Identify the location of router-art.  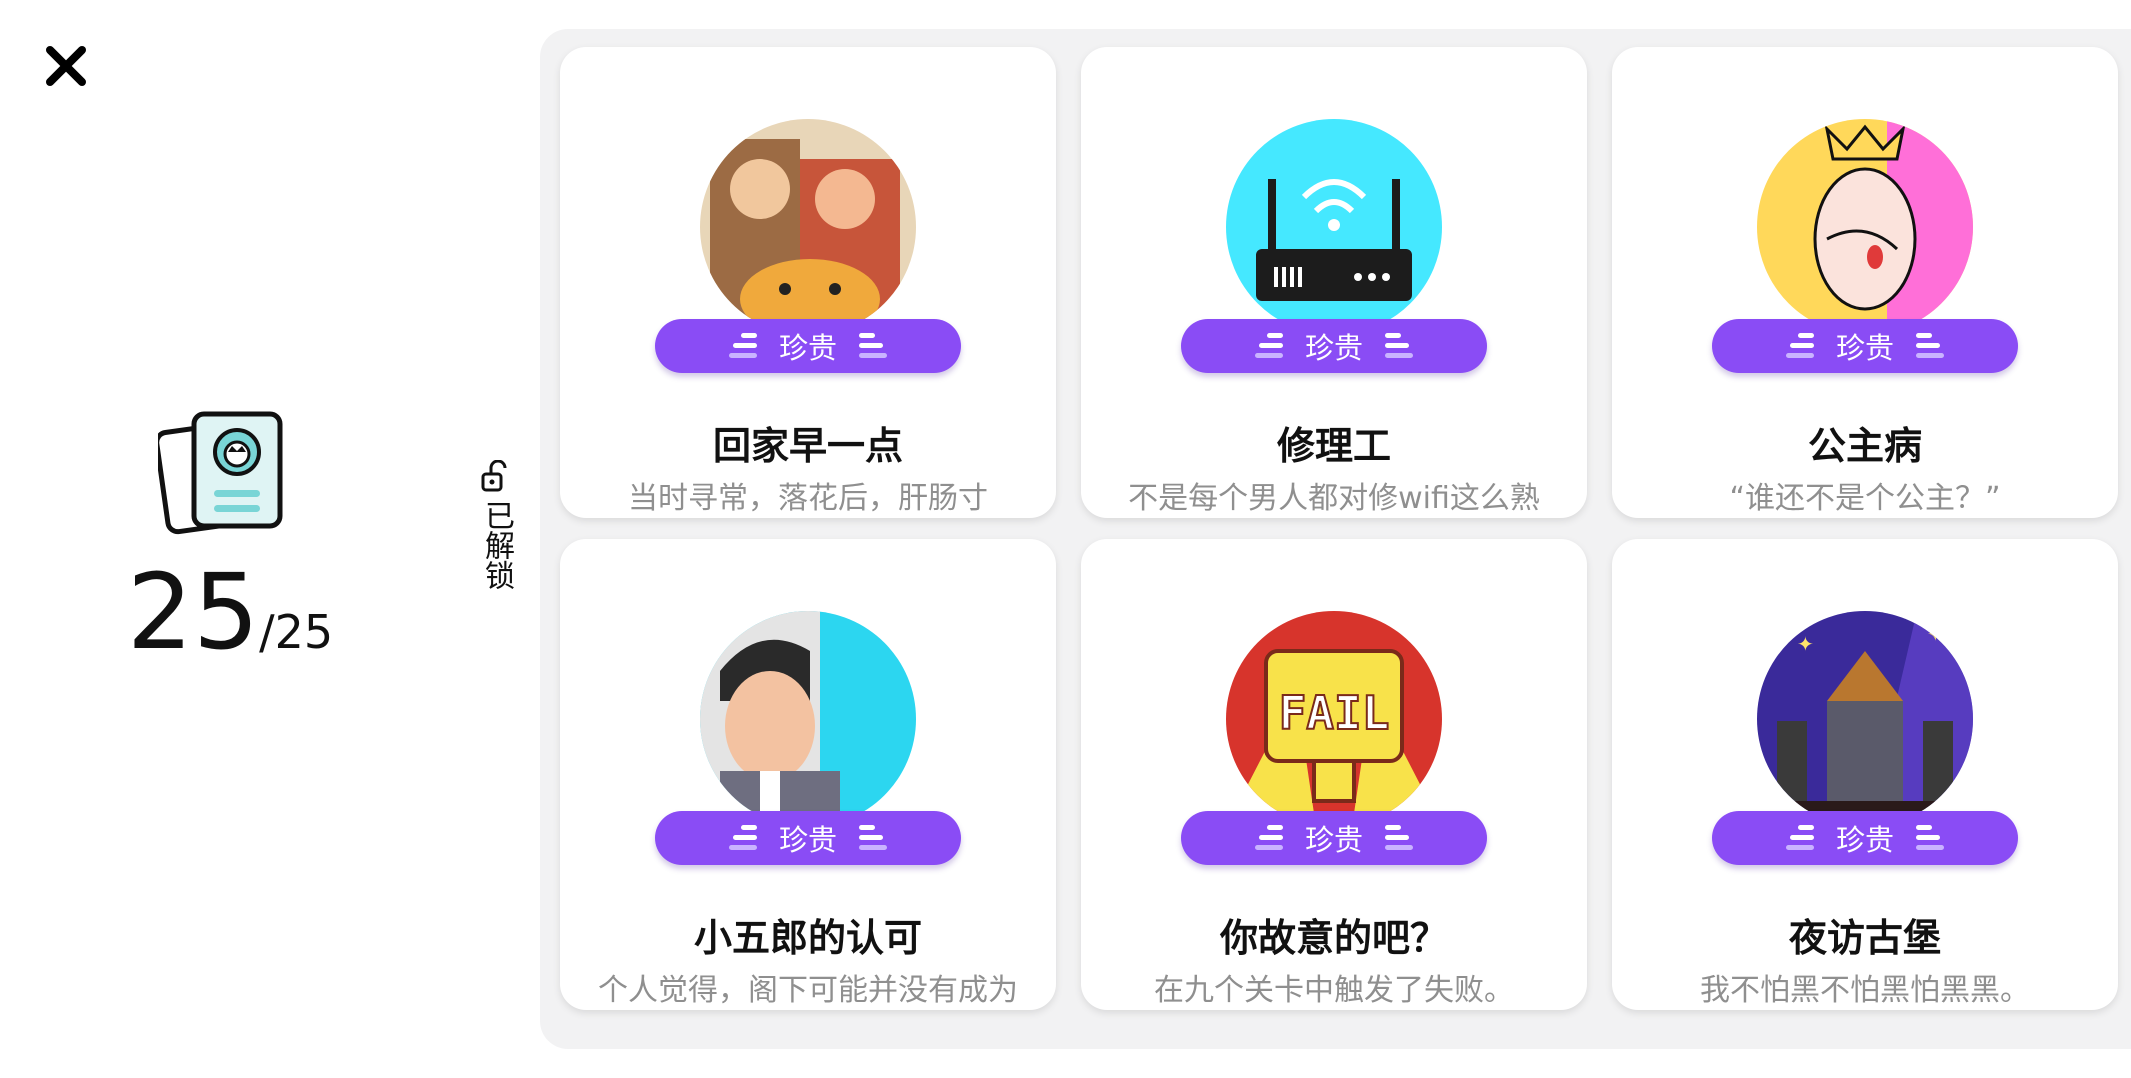
(1334, 227).